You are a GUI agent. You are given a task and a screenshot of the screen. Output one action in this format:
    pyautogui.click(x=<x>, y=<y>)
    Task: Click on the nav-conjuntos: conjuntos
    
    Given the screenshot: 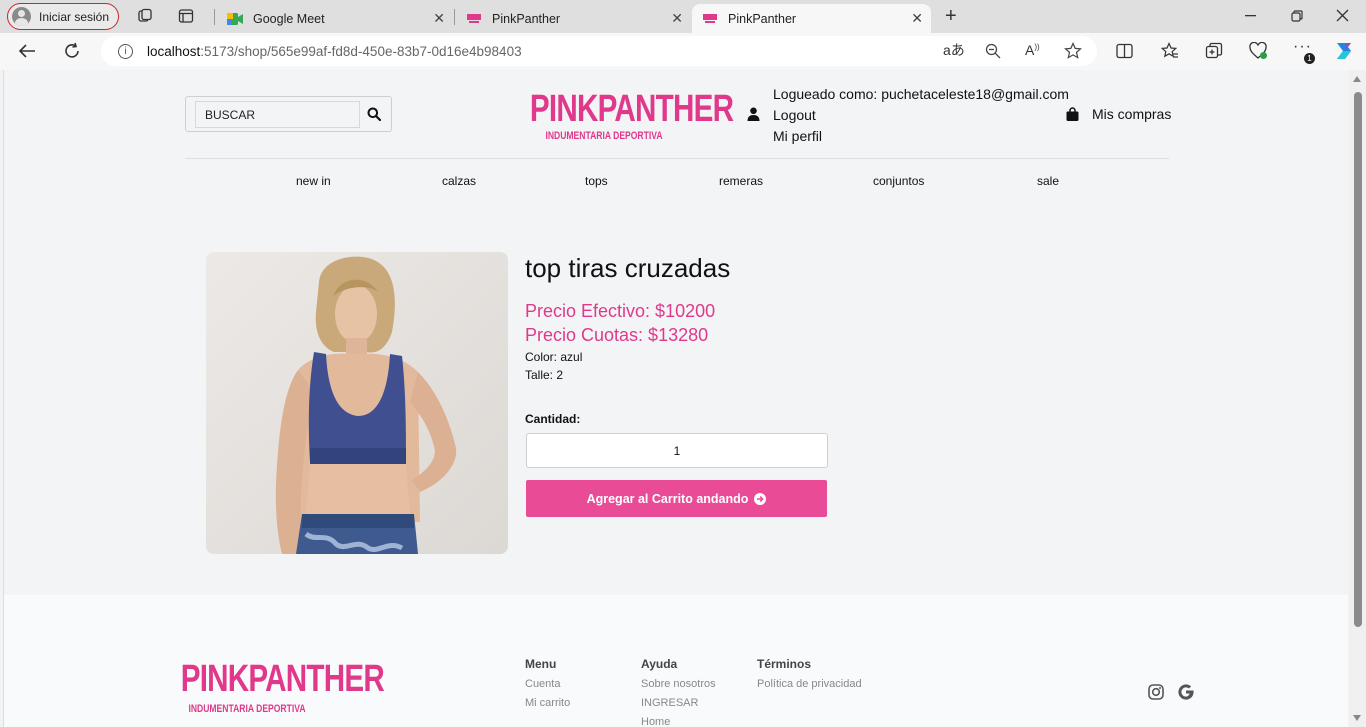 What is the action you would take?
    pyautogui.click(x=898, y=181)
    